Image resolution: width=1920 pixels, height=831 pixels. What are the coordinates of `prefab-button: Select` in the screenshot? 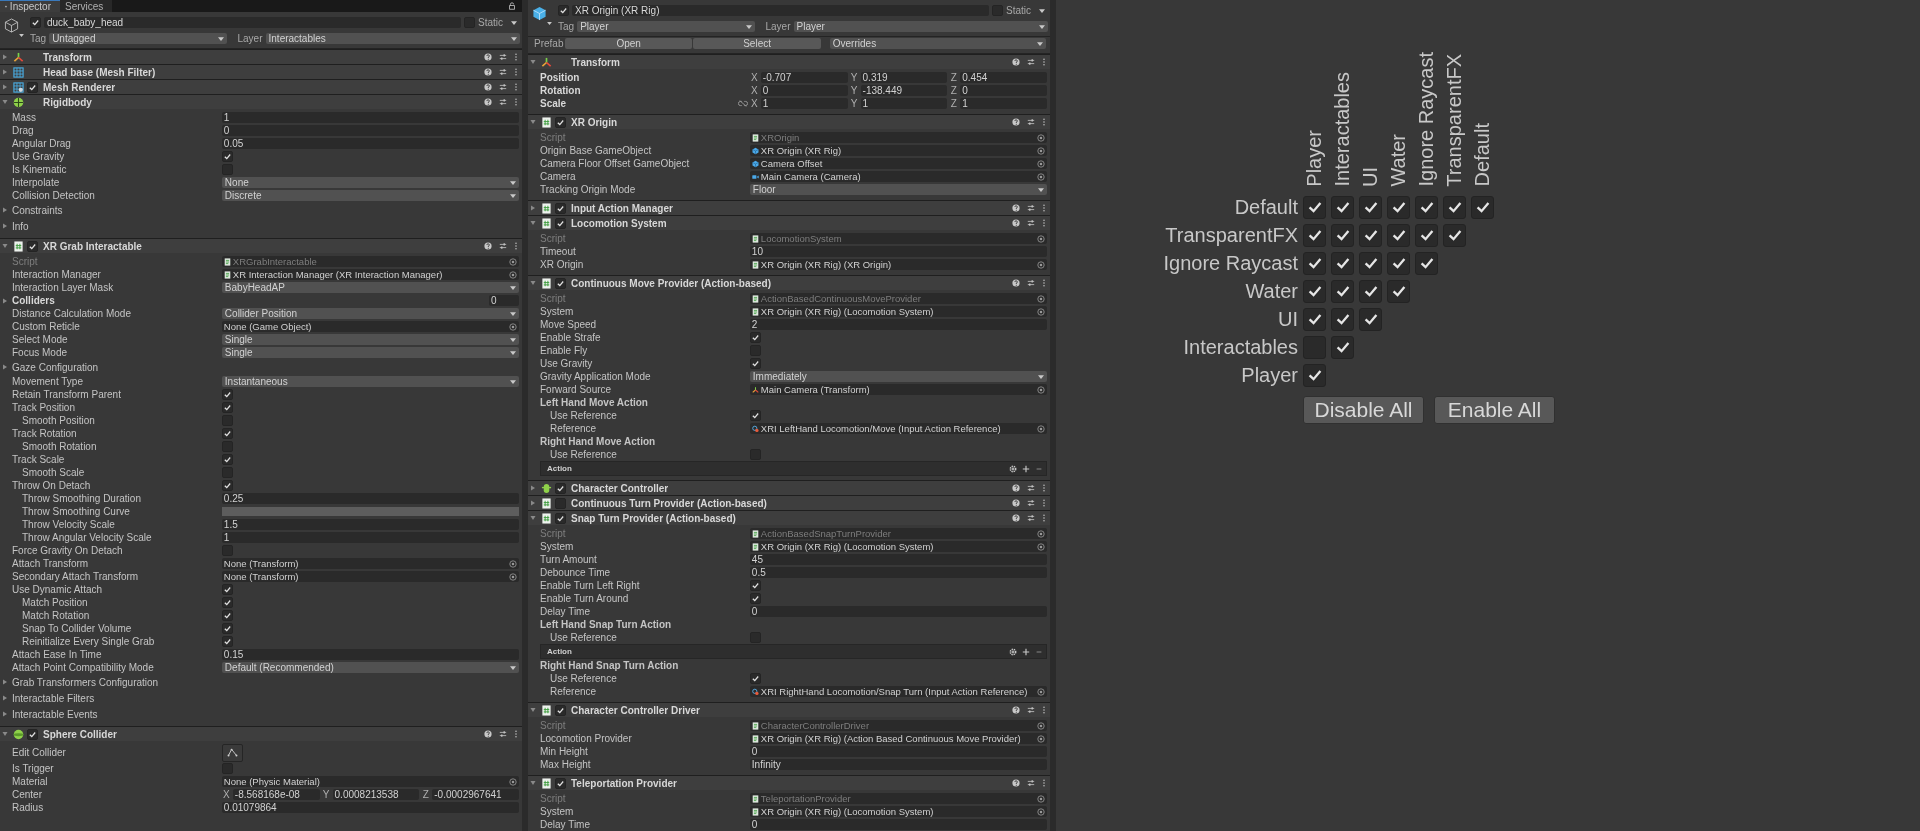 It's located at (757, 43).